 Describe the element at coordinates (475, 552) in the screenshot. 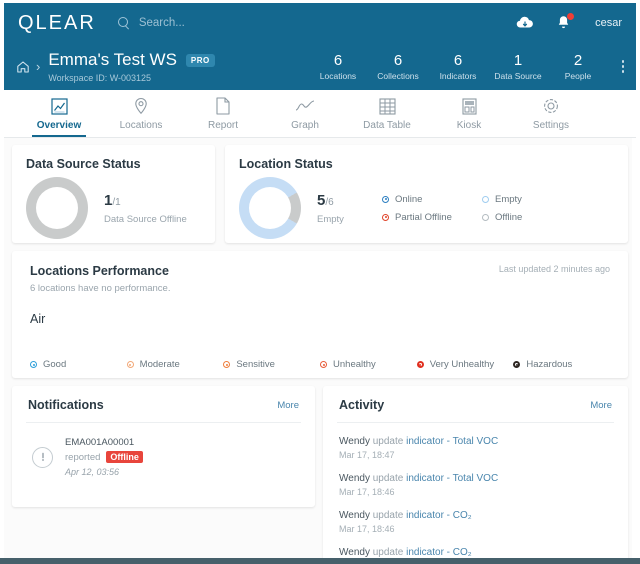

I see `activity-item: Wendy update indicator - CO₂` at that location.